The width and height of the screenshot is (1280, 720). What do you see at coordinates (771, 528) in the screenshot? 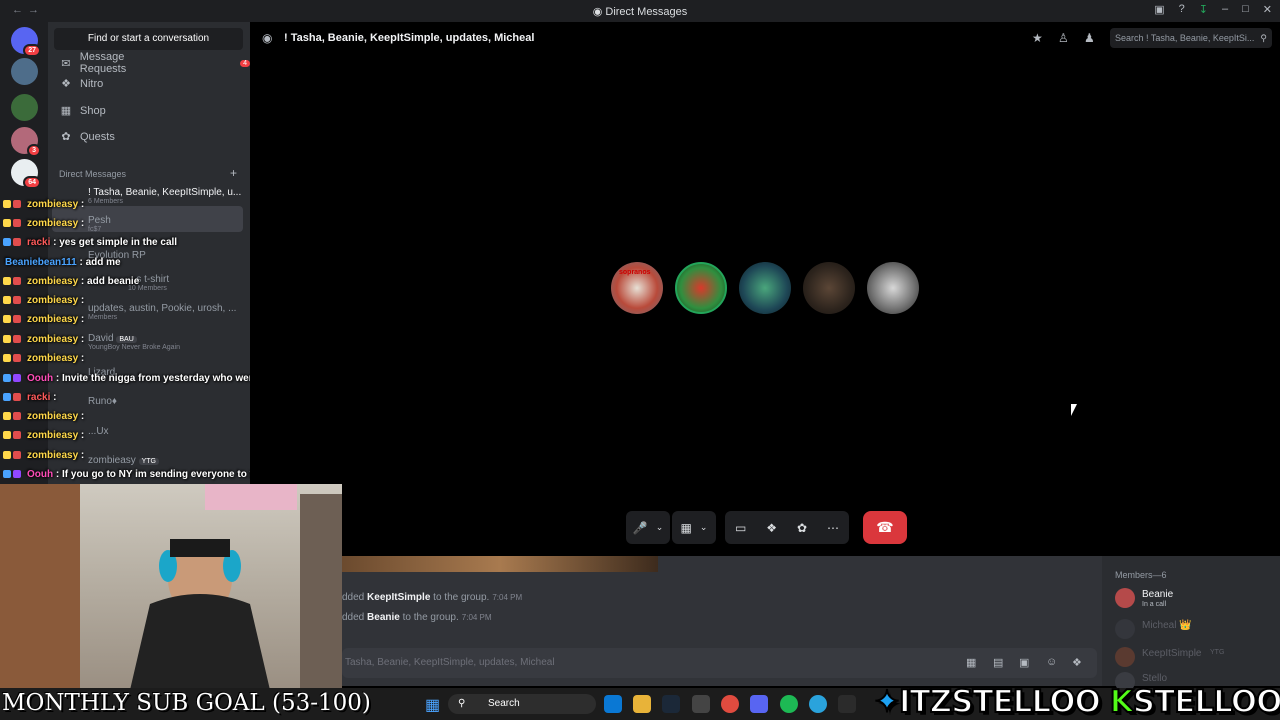
I see `activities-icon: ❖` at bounding box center [771, 528].